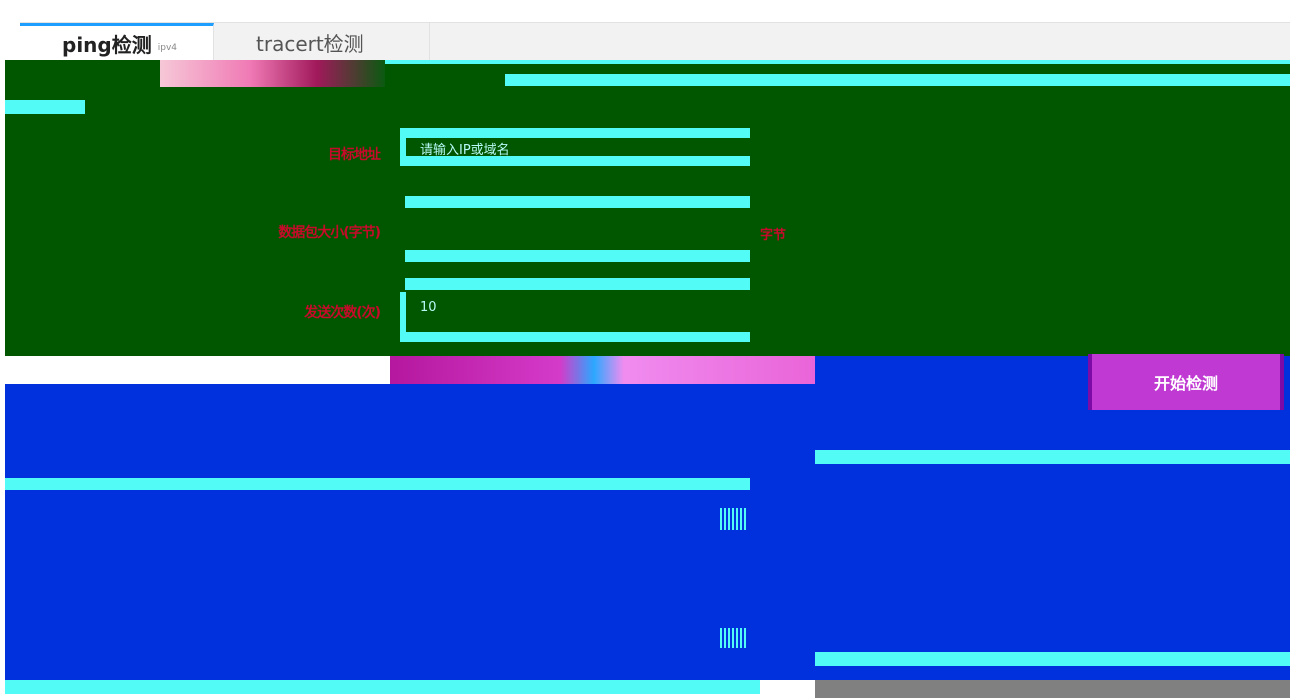 The image size is (1290, 698). What do you see at coordinates (733, 519) in the screenshot?
I see `scrollbar-up` at bounding box center [733, 519].